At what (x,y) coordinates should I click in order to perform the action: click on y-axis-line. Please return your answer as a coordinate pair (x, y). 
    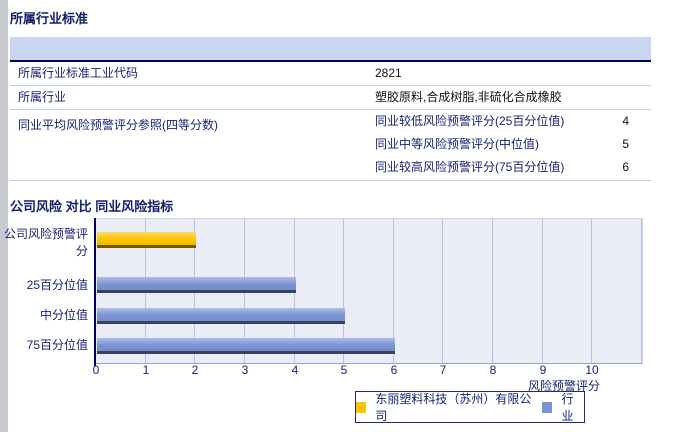
    Looking at the image, I should click on (95, 292).